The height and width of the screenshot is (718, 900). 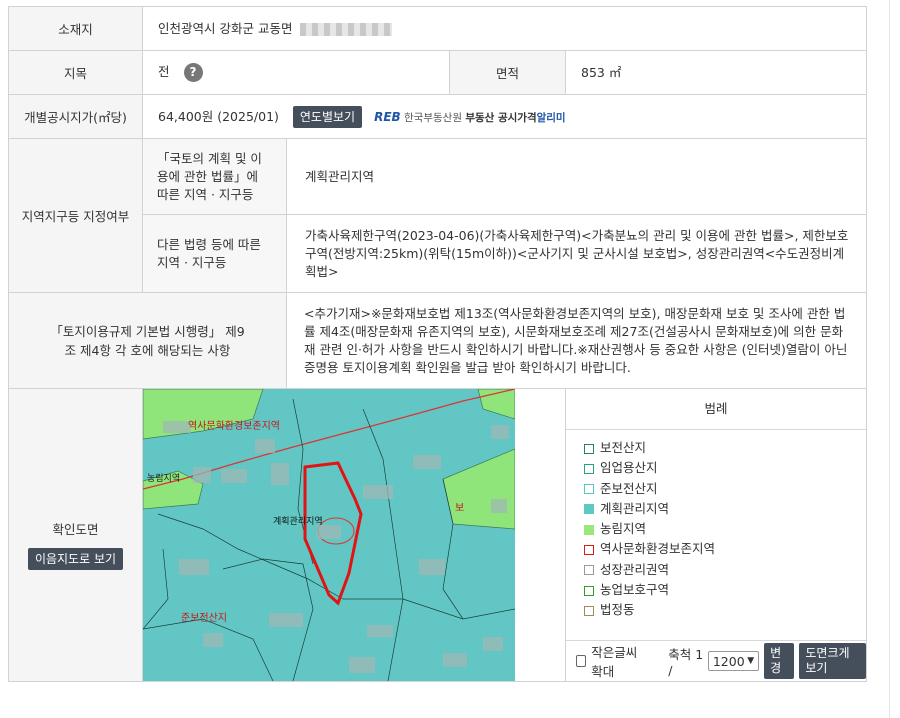 I want to click on legend-controls: 작은글씨확대 축척 1 / 1200 ▼ 변경 도면크게보기, so click(x=716, y=660).